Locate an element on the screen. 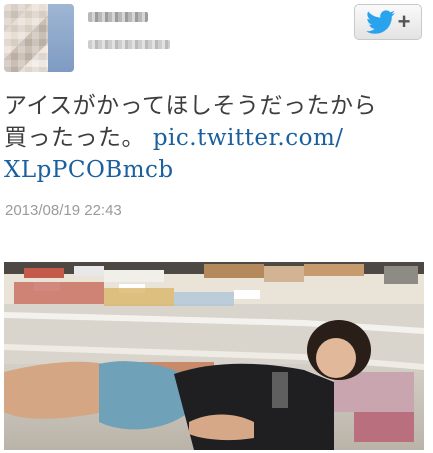  follow-button: + is located at coordinates (388, 22).